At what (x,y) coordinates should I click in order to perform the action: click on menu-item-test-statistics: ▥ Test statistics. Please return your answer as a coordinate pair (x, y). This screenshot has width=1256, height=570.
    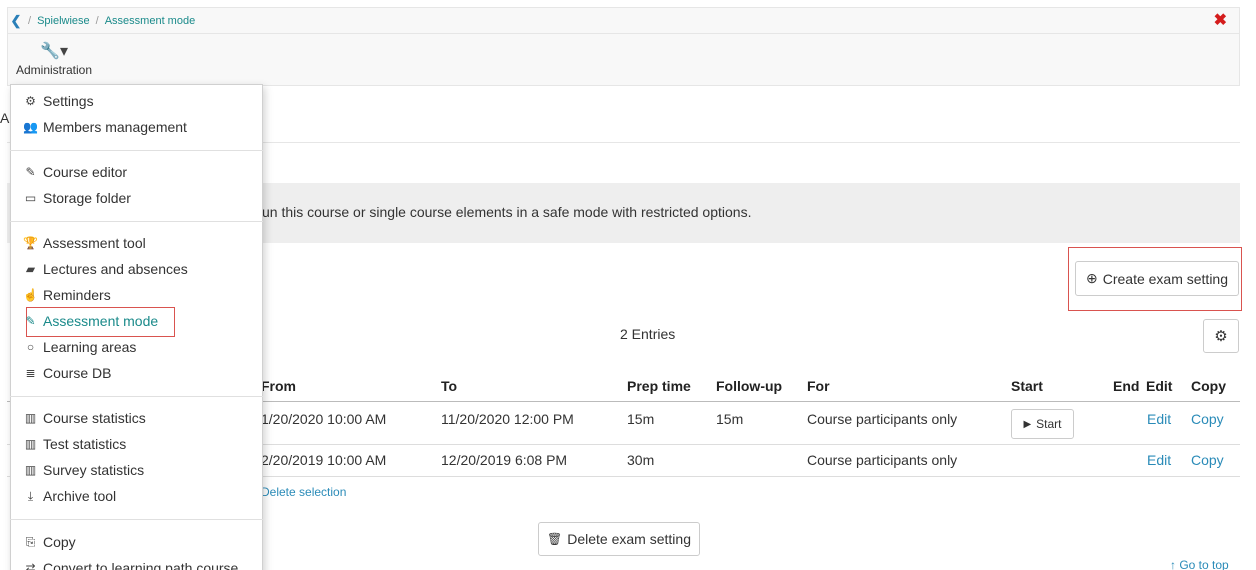
    Looking at the image, I should click on (74, 444).